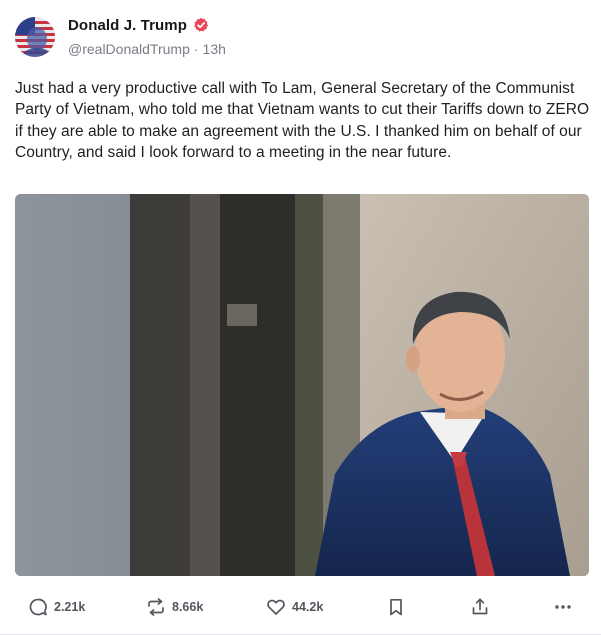 The image size is (601, 635). Describe the element at coordinates (70, 607) in the screenshot. I see `reply-count: 2.21k` at that location.